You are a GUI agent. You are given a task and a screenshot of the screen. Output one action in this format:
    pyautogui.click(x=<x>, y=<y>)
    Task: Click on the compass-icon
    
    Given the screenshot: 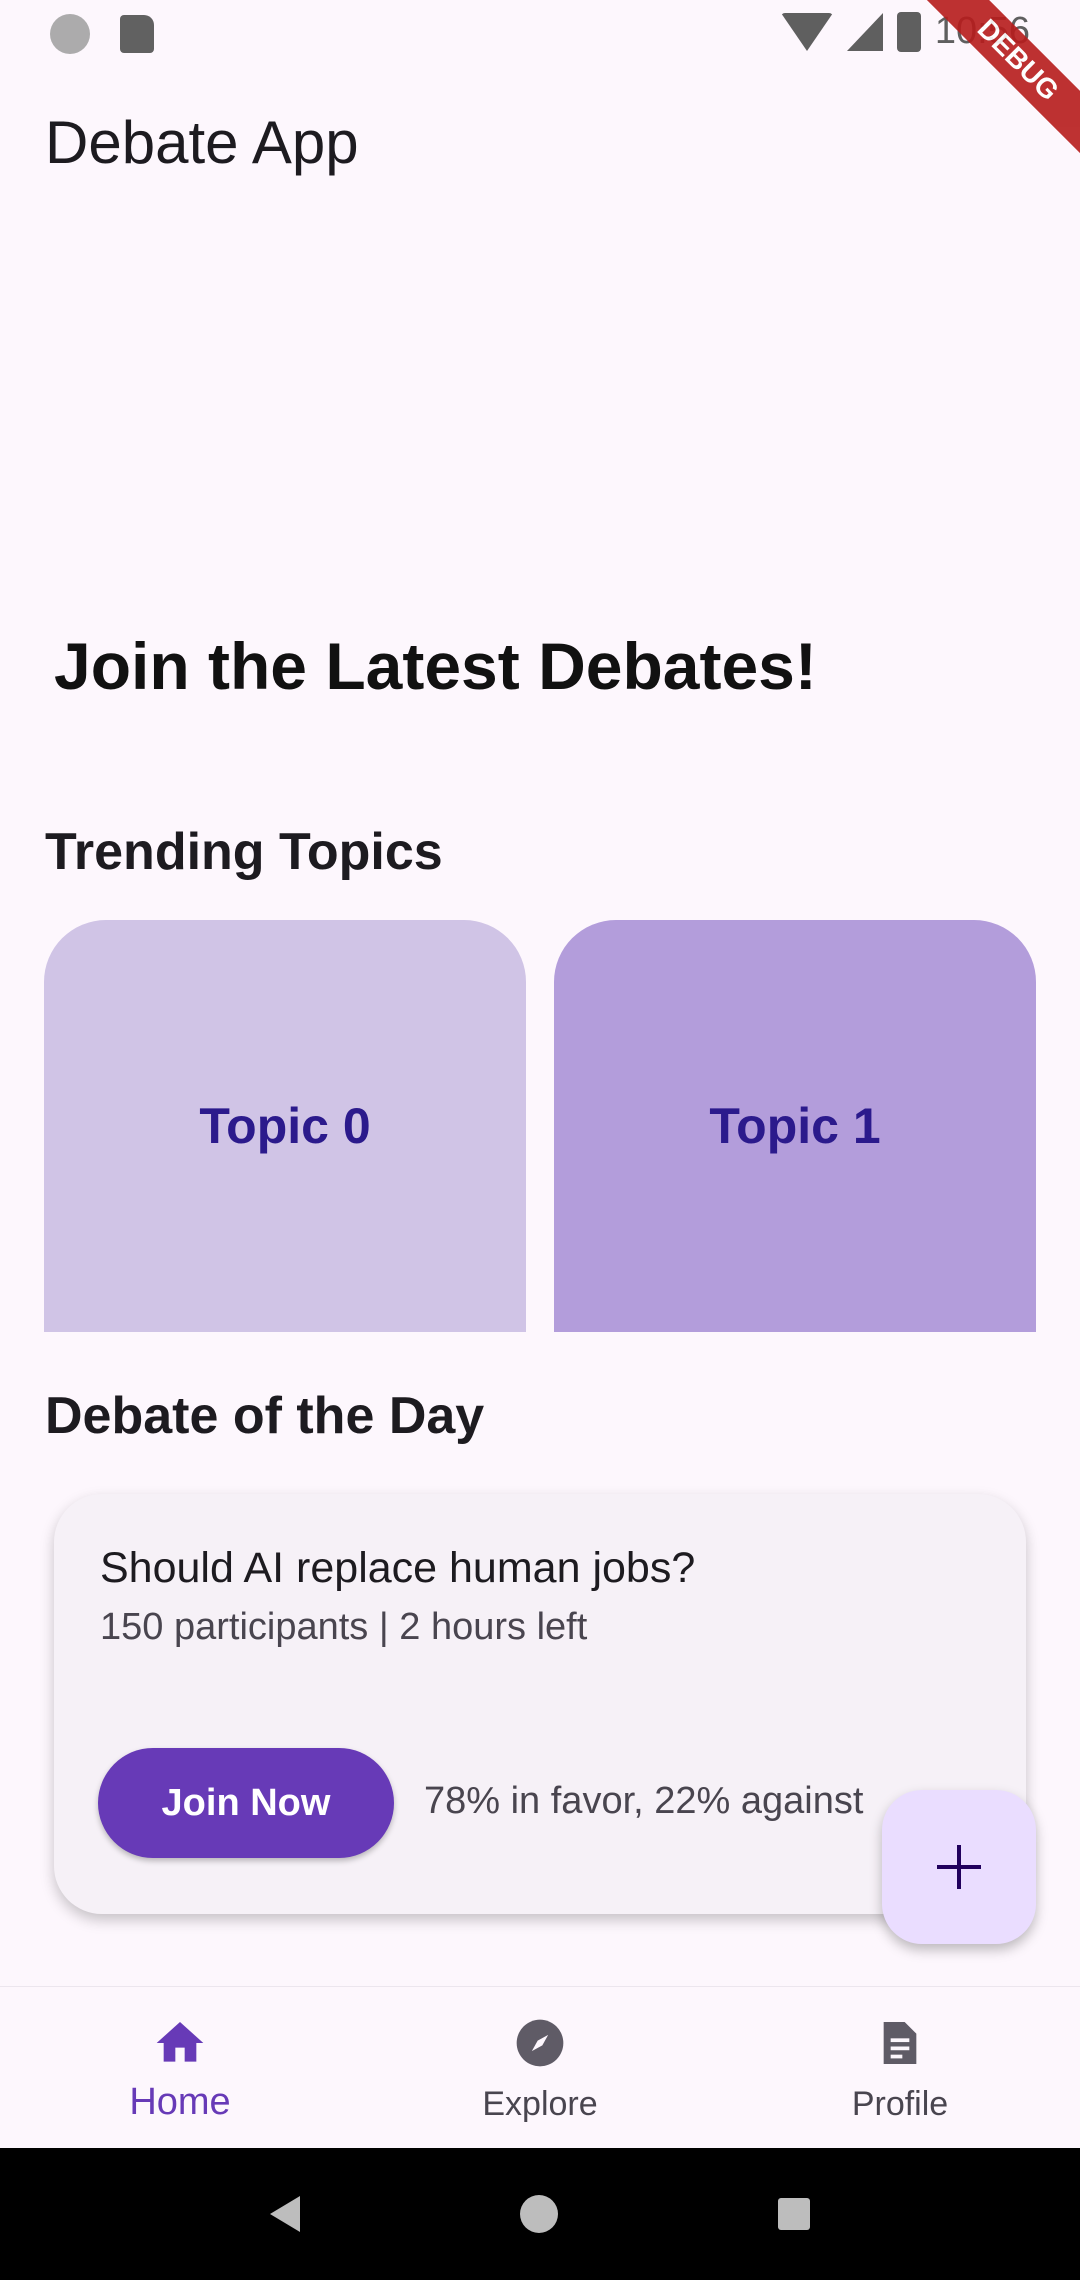 What is the action you would take?
    pyautogui.click(x=540, y=2043)
    